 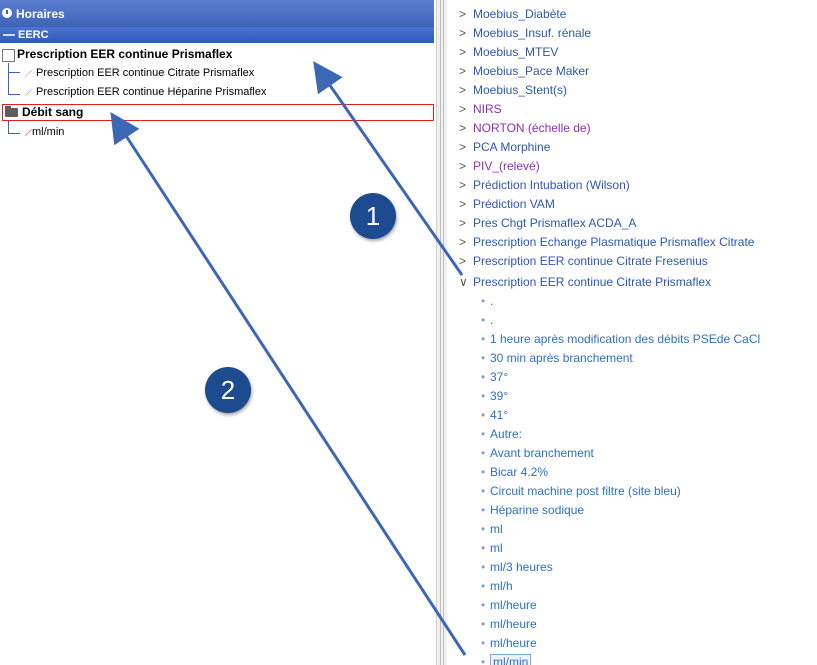 I want to click on pencil-icon, so click(x=28, y=92).